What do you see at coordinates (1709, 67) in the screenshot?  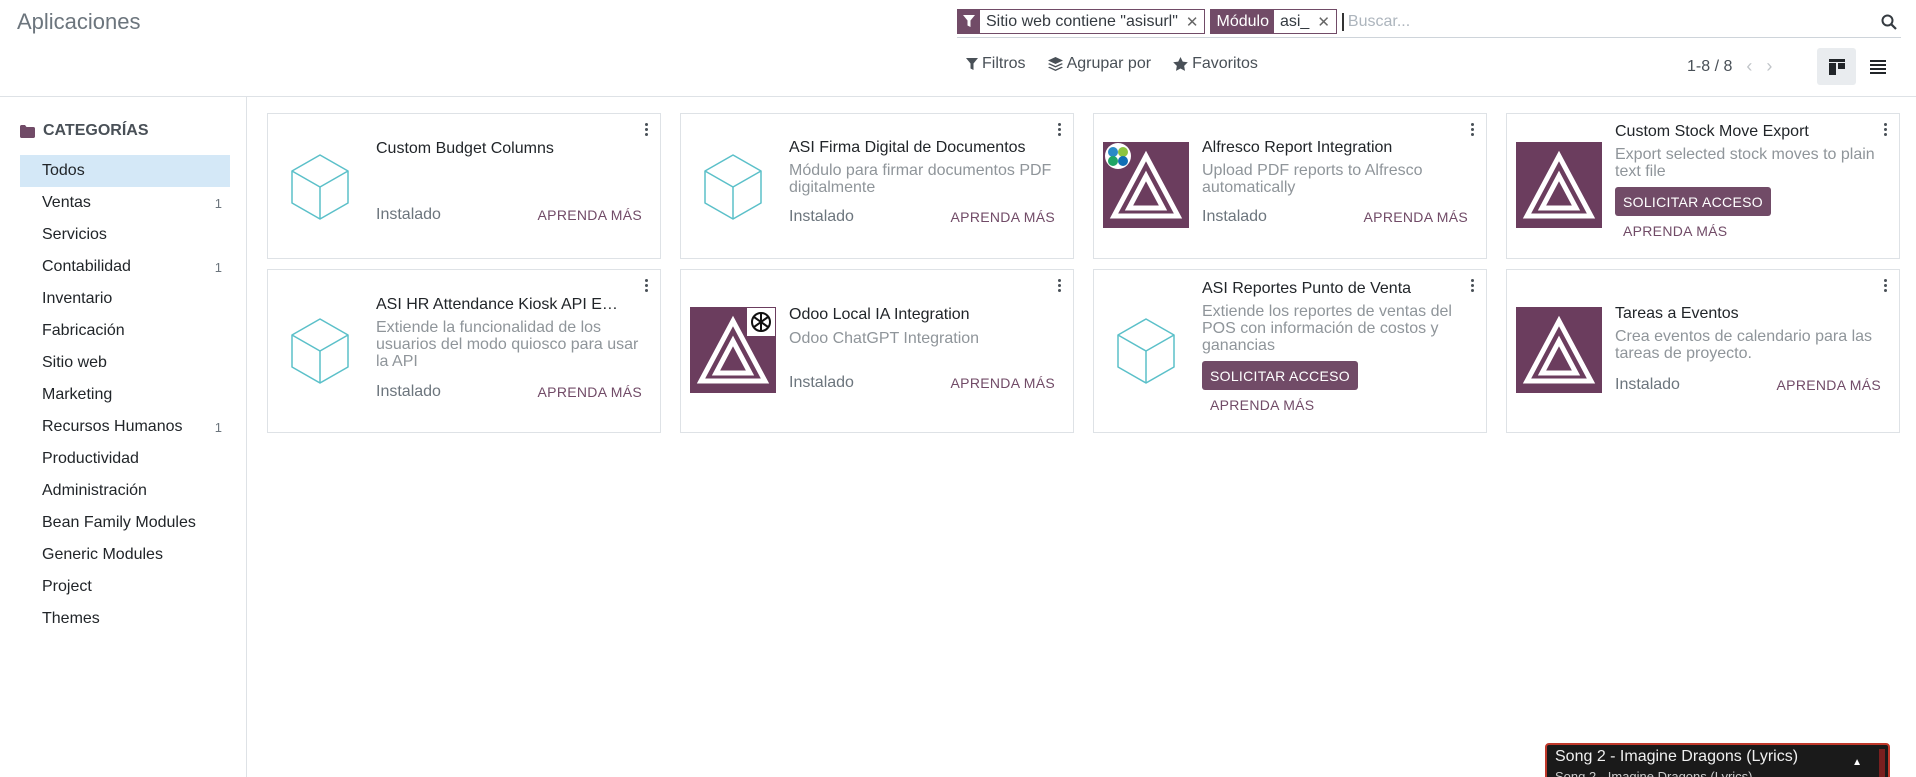 I see `pager-value: 1-8 / 8` at bounding box center [1709, 67].